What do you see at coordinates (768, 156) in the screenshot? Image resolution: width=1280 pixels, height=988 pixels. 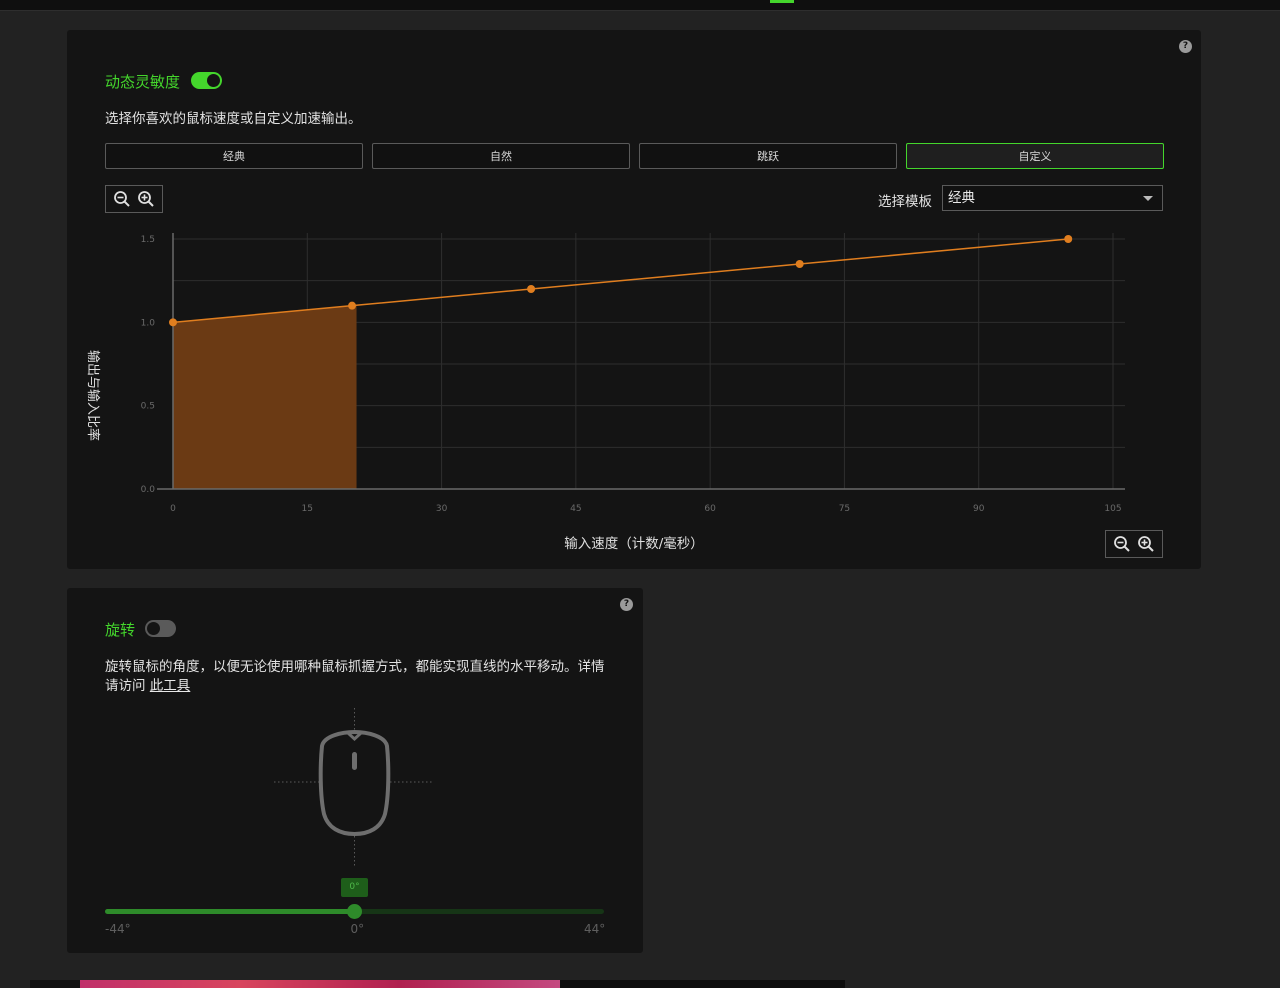 I see `preset-jump-button: 跳跃` at bounding box center [768, 156].